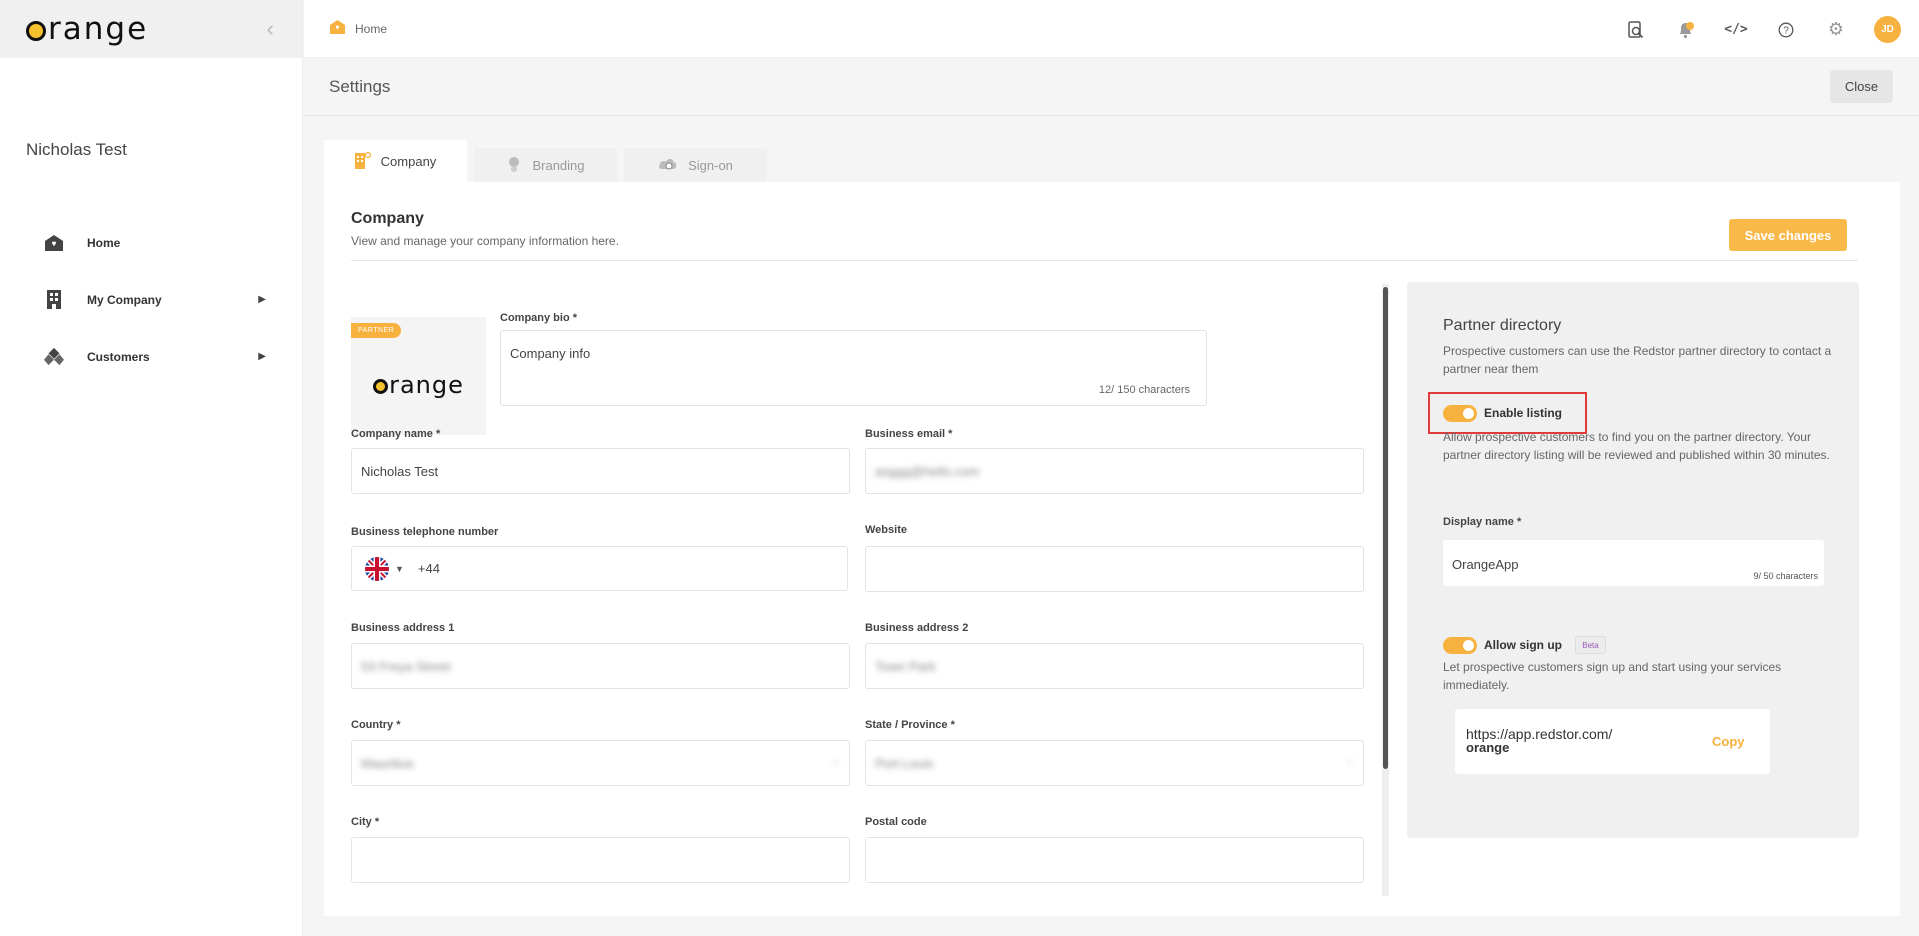  I want to click on building-icon, so click(54, 300).